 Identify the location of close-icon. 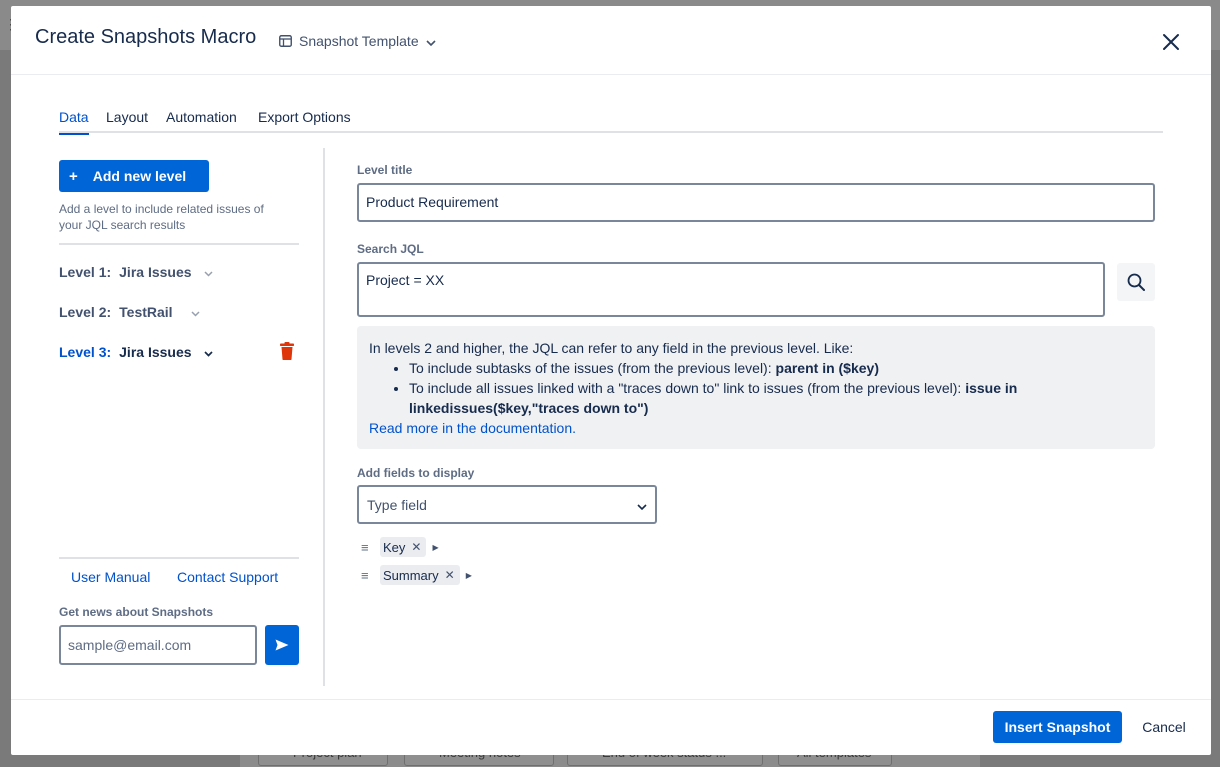
(1171, 42).